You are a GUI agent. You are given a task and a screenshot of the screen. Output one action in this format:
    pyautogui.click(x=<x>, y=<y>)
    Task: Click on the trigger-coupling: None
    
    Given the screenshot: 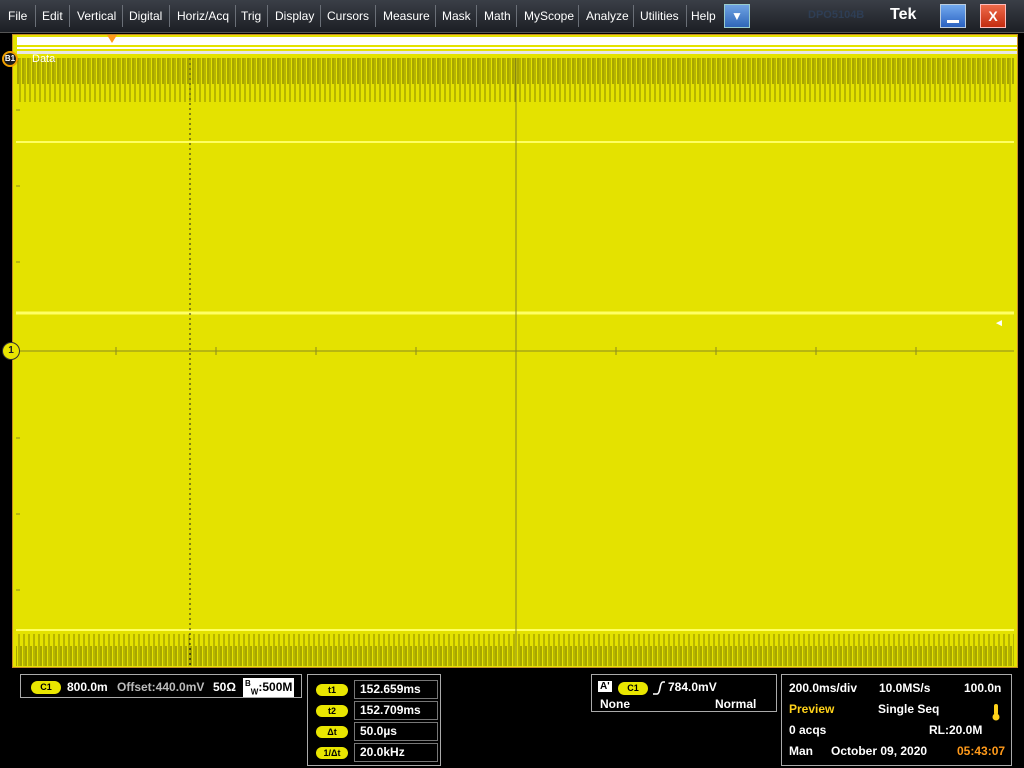 What is the action you would take?
    pyautogui.click(x=615, y=704)
    